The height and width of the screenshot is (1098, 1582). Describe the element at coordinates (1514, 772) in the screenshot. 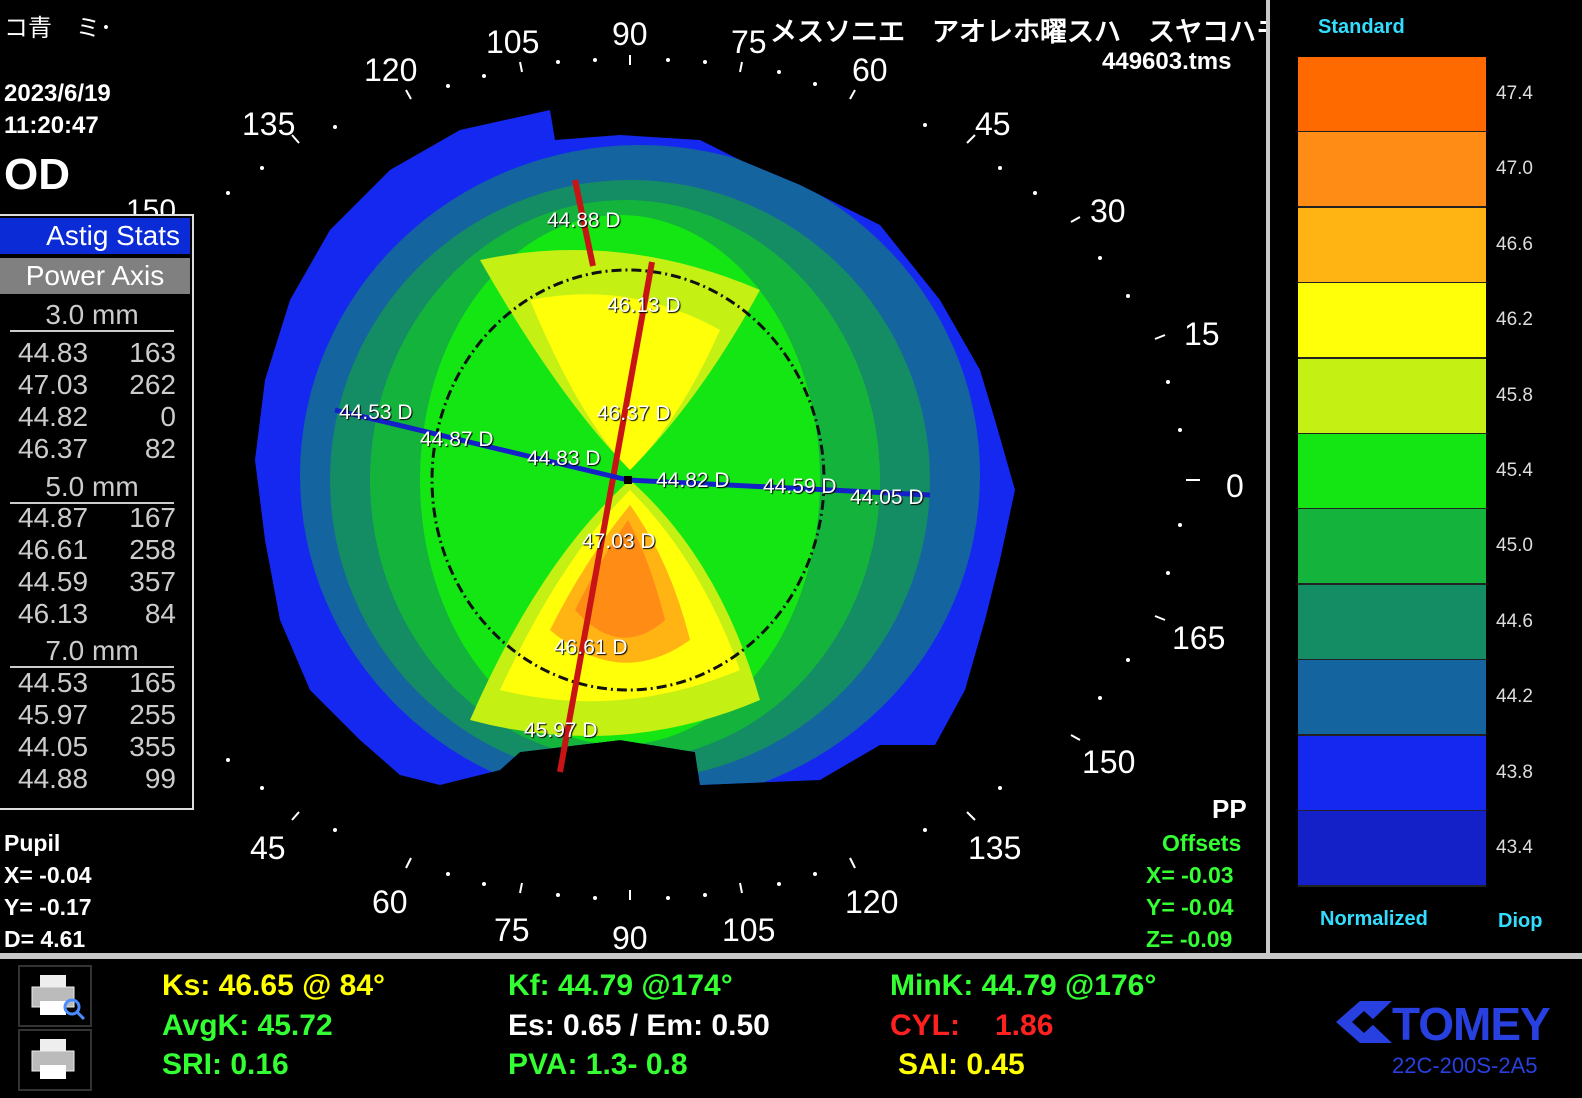

I see `scale-value: 43.8` at that location.